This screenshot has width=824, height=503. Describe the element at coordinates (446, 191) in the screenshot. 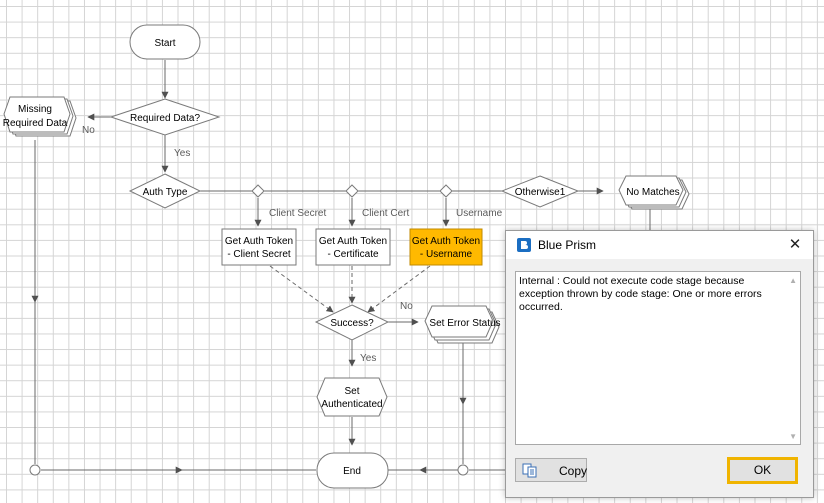

I see `choice-node-username` at that location.